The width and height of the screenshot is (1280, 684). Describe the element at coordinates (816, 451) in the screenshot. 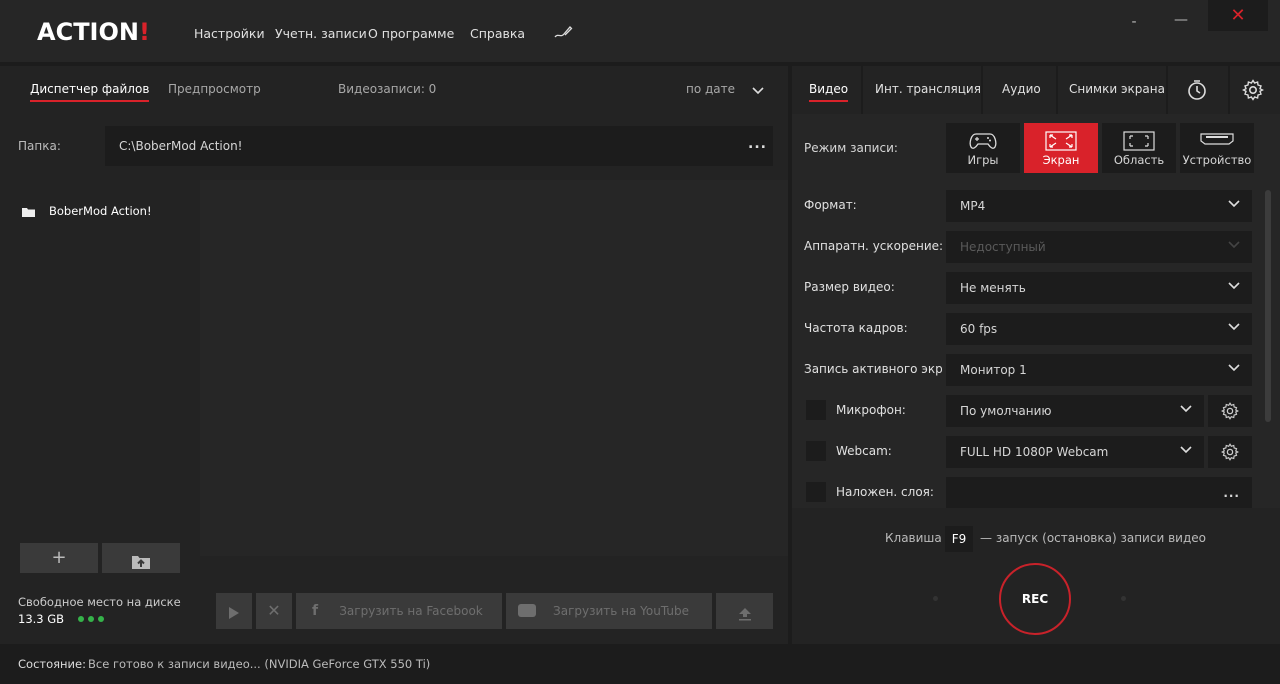

I see `webcam-checkbox` at that location.